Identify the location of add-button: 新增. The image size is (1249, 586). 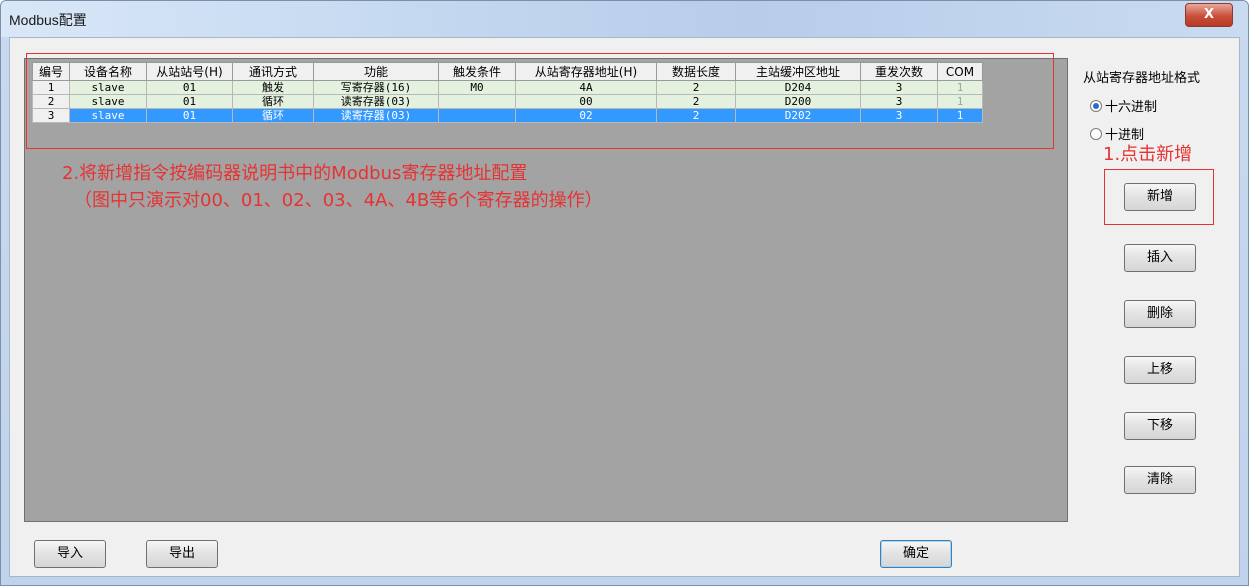
(1160, 197).